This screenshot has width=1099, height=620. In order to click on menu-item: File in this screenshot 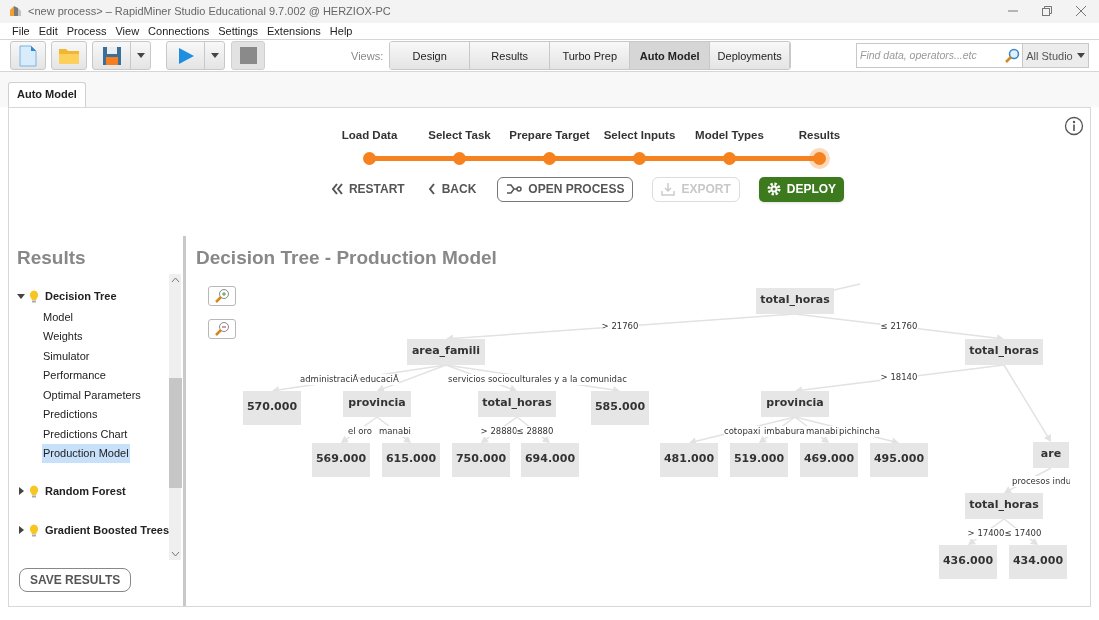, I will do `click(21, 31)`.